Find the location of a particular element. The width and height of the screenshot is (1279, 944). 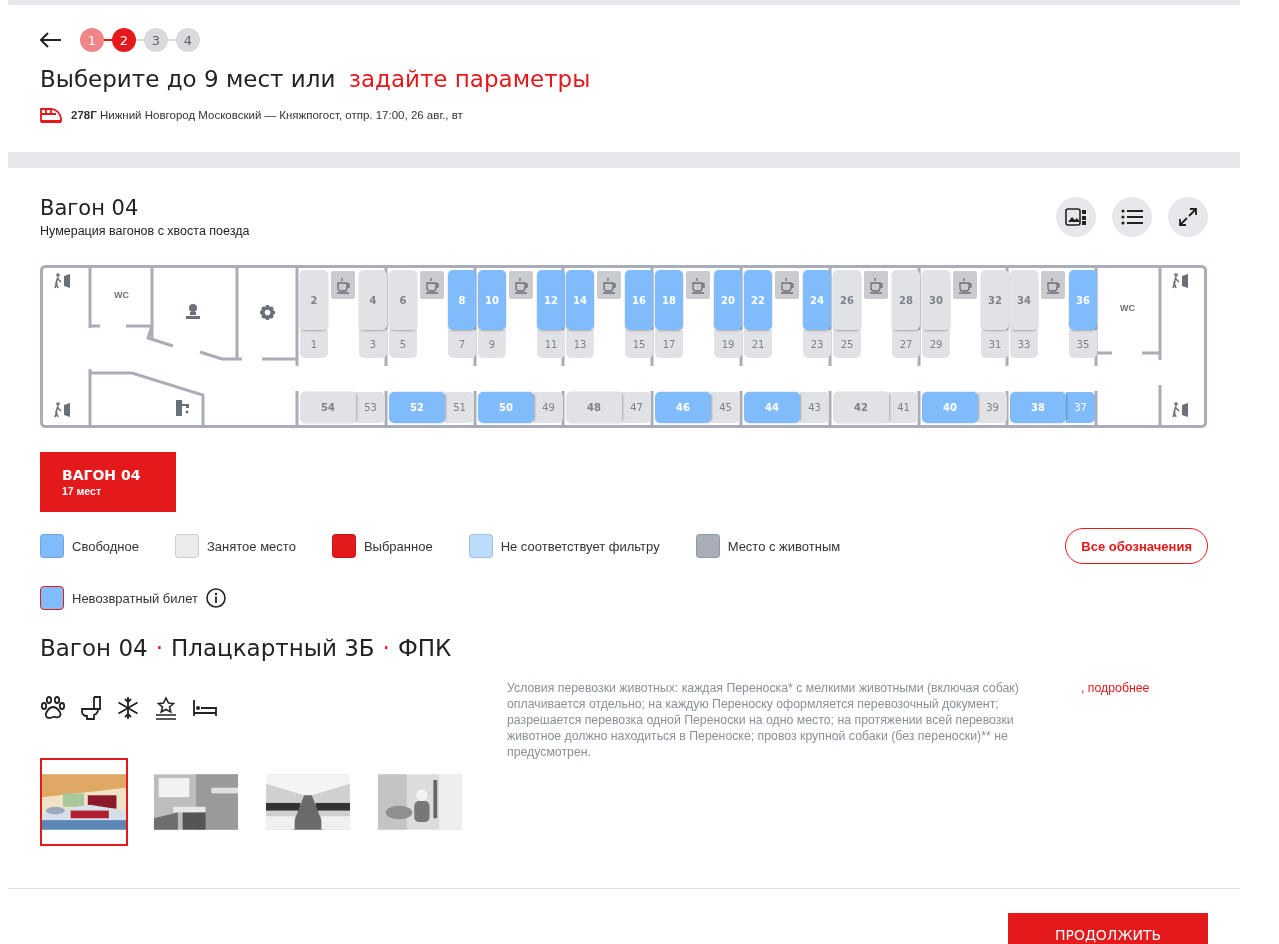

seat: 46 is located at coordinates (683, 407).